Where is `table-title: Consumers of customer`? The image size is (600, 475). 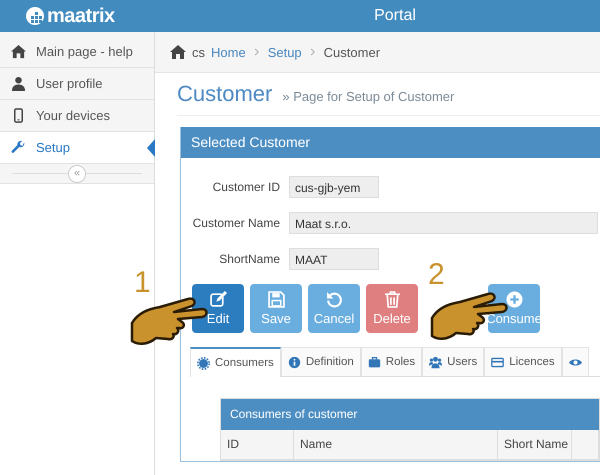
table-title: Consumers of customer is located at coordinates (410, 414).